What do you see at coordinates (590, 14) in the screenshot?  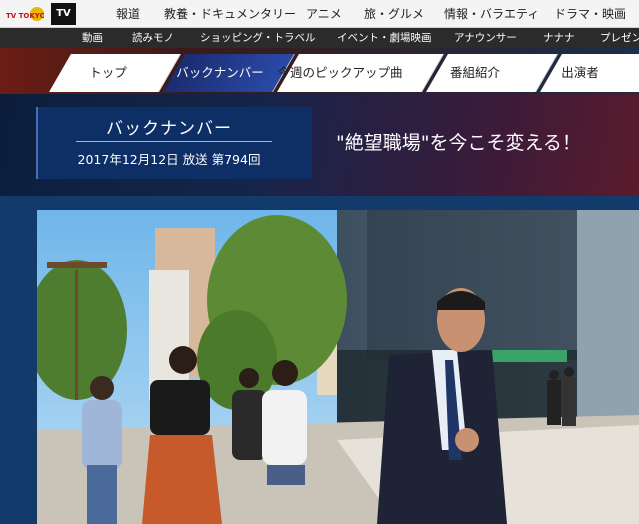 I see `nav-drama-movie: ドラマ・映画` at bounding box center [590, 14].